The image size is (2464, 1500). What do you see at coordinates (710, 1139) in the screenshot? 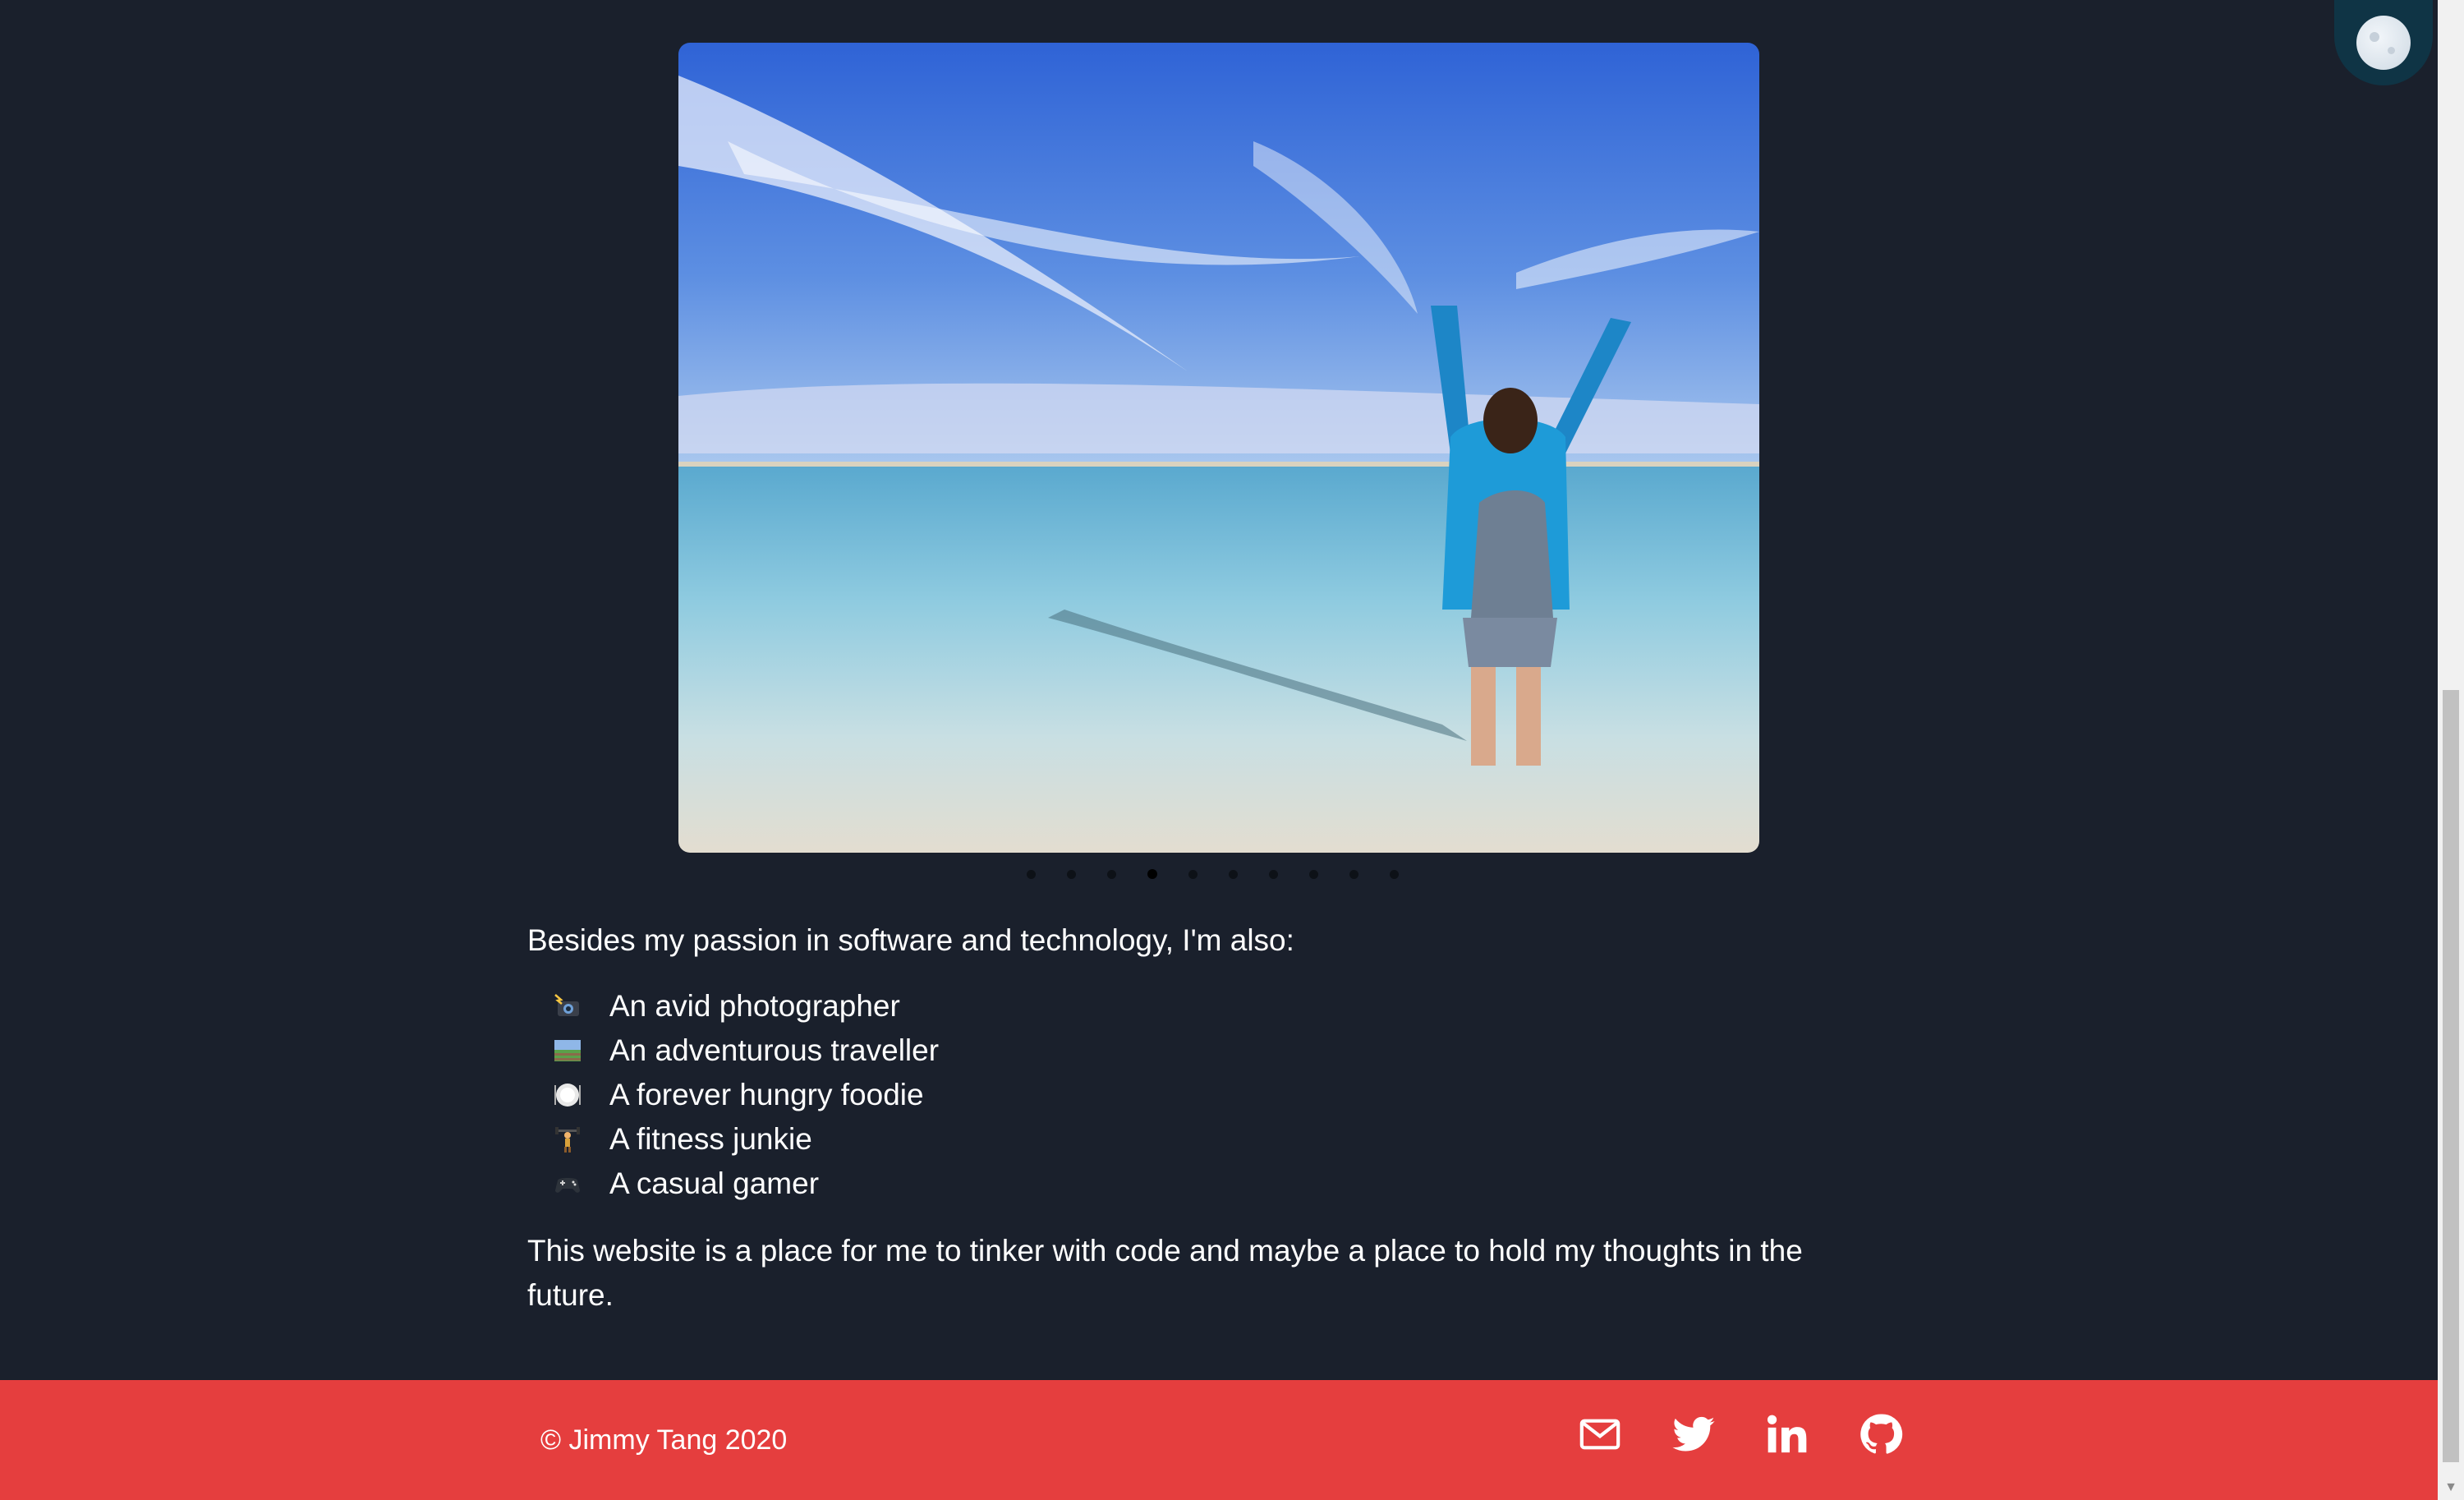
I see `hobby-label: A fitness junkie` at bounding box center [710, 1139].